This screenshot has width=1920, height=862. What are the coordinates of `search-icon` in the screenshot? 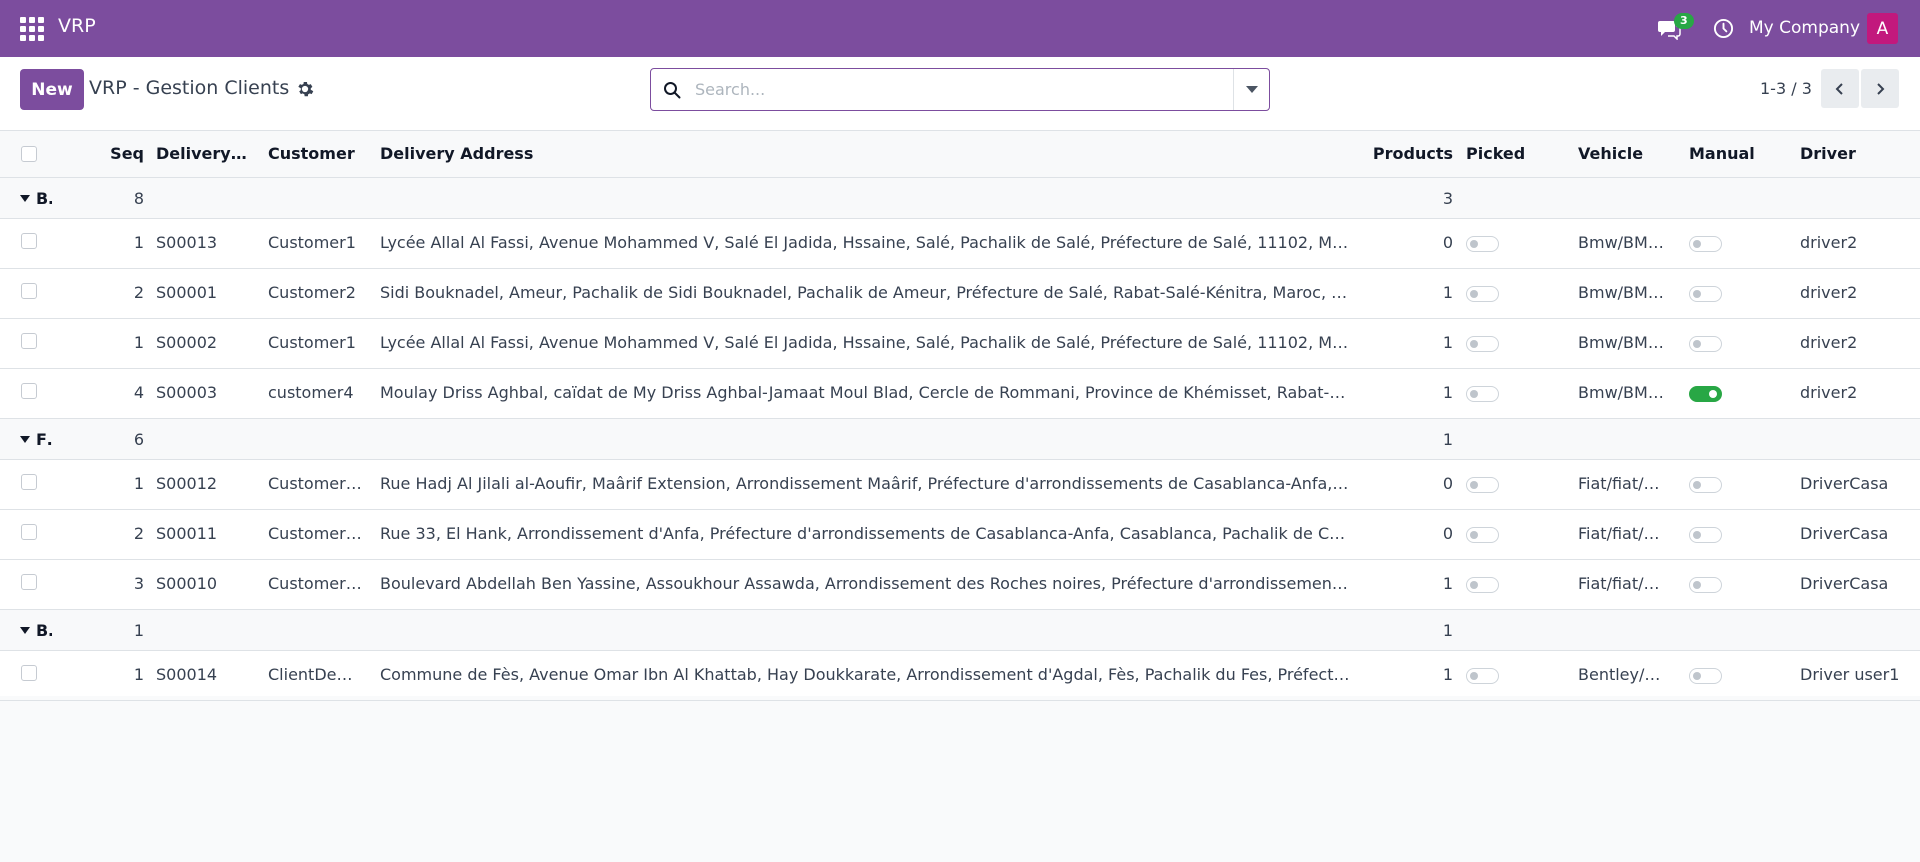 It's located at (672, 90).